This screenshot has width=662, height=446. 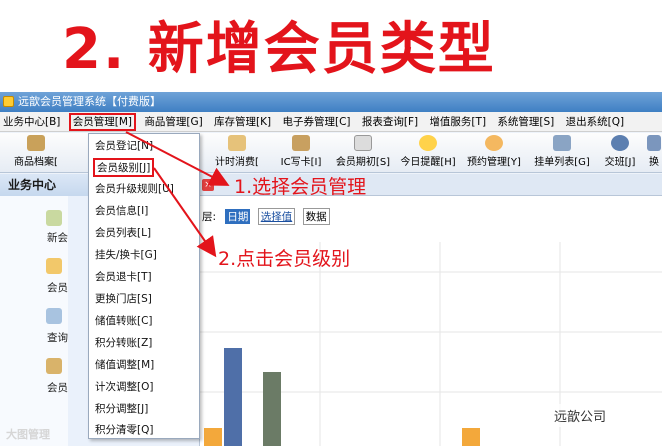 I want to click on toolbar-label: 商品档案[, so click(x=36, y=162).